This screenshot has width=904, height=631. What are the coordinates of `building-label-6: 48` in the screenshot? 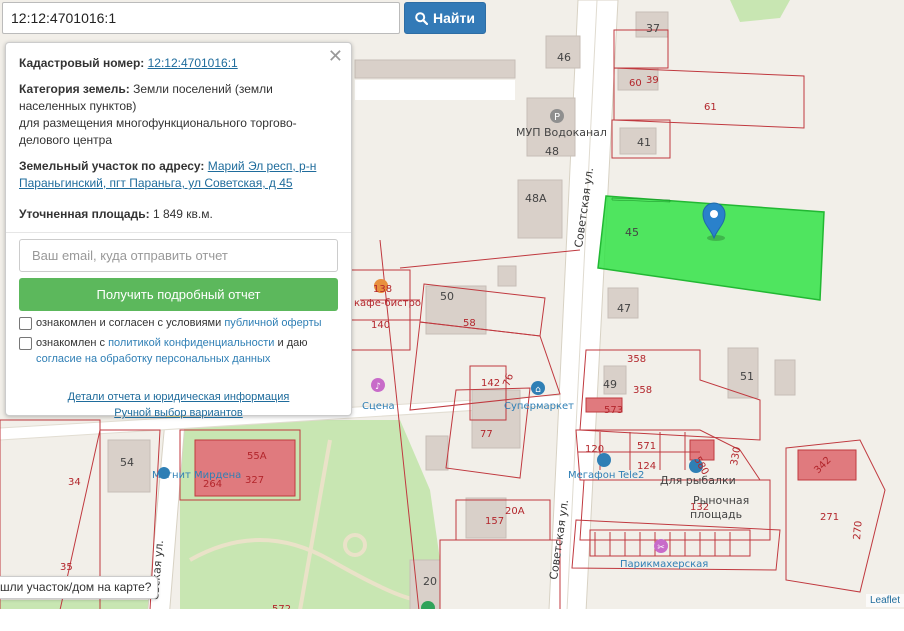 It's located at (552, 151).